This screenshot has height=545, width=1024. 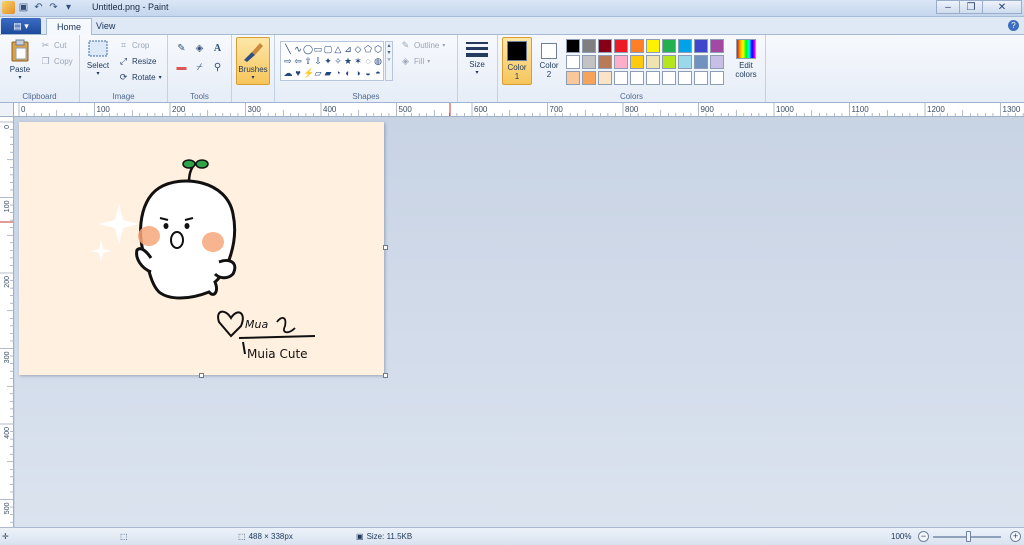 I want to click on shape-option: ▭, so click(x=318, y=49).